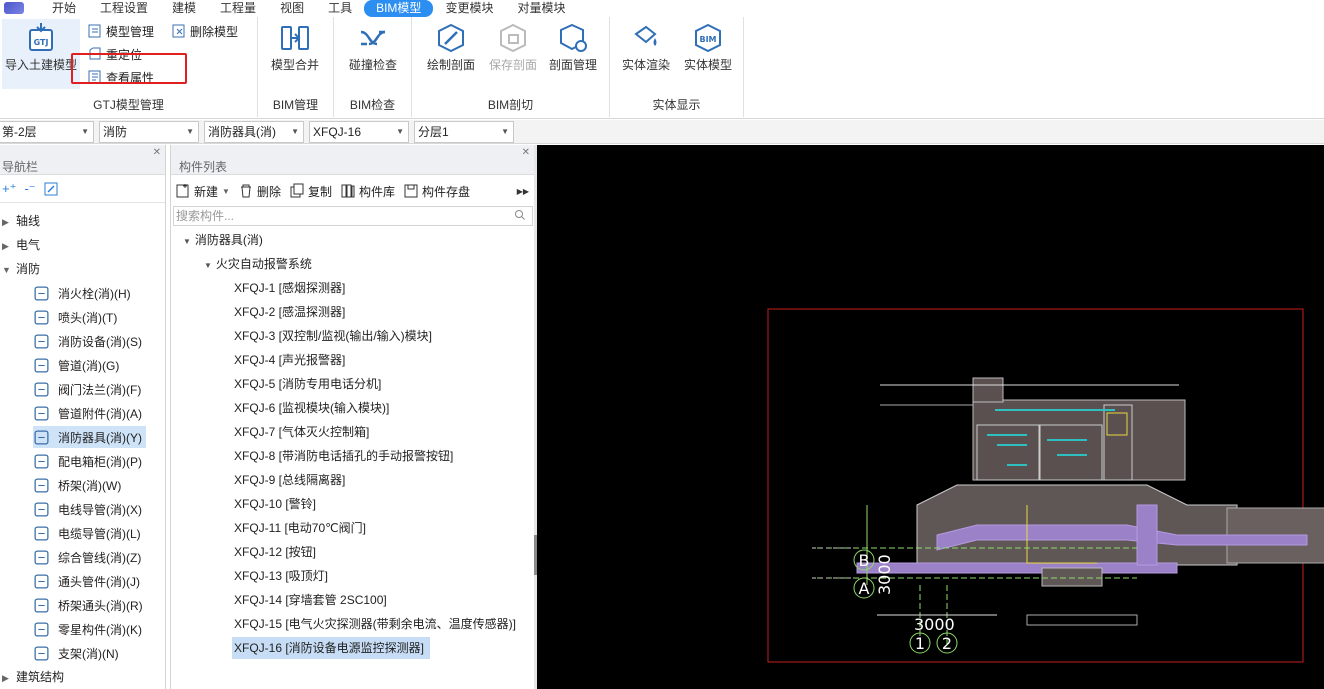 The height and width of the screenshot is (689, 1324). Describe the element at coordinates (520, 215) in the screenshot. I see `search-icon` at that location.